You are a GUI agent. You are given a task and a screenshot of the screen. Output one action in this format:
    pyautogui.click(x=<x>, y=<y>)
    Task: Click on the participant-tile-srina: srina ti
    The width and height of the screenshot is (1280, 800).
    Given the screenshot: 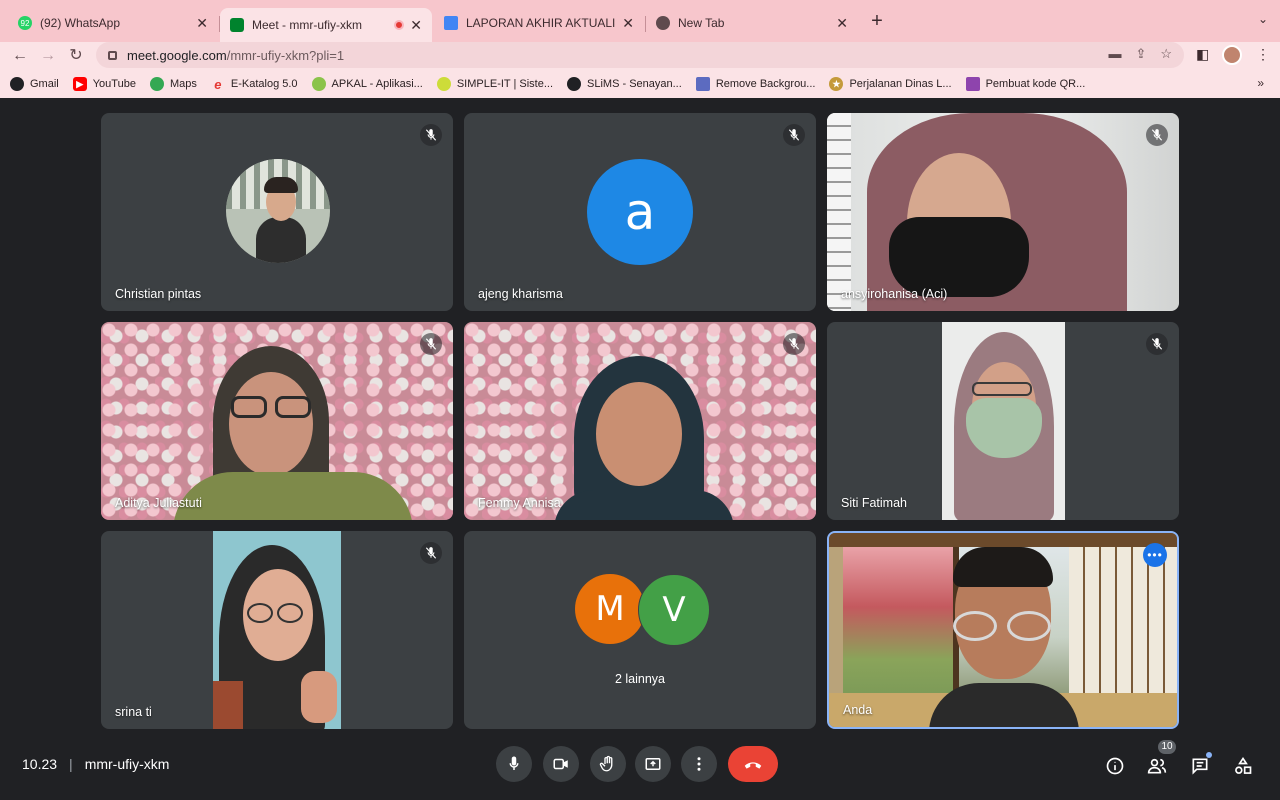 What is the action you would take?
    pyautogui.click(x=277, y=630)
    